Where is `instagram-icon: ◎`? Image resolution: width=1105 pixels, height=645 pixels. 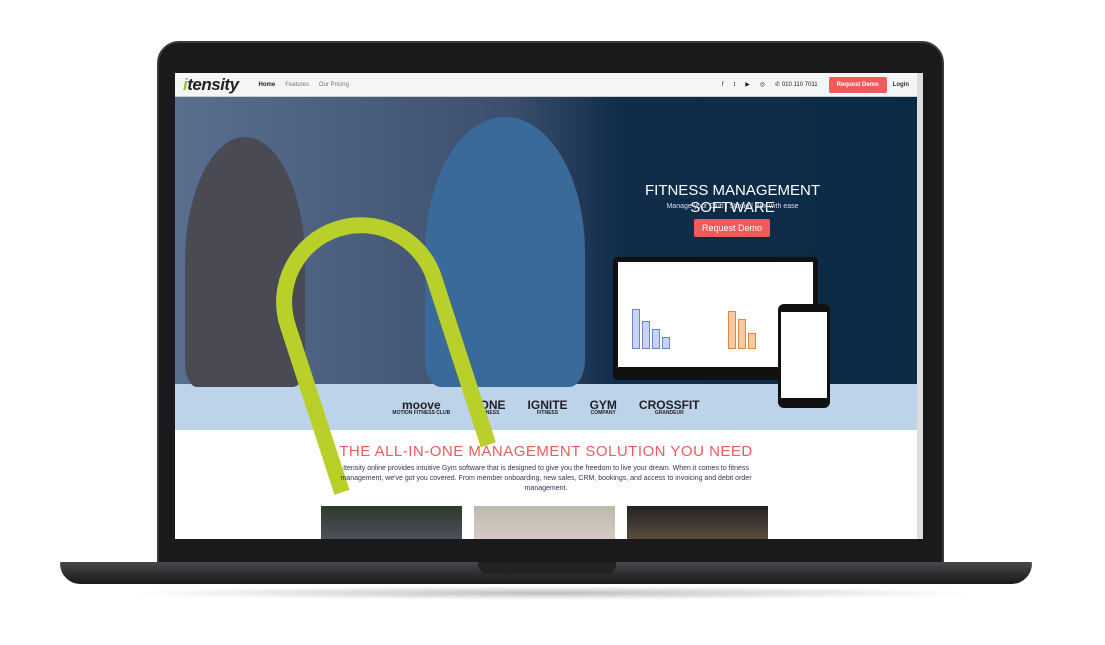 instagram-icon: ◎ is located at coordinates (762, 84).